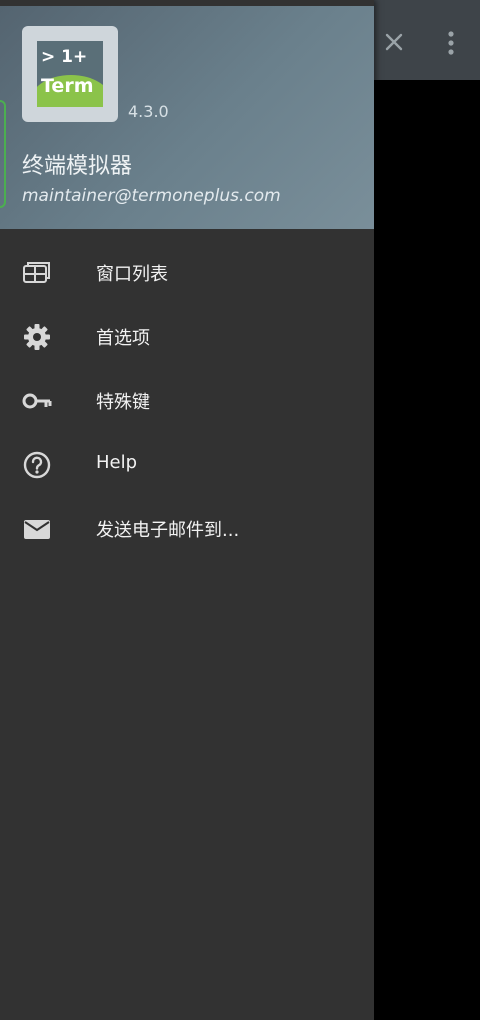 The width and height of the screenshot is (480, 1020). What do you see at coordinates (451, 43) in the screenshot?
I see `more-vert-icon` at bounding box center [451, 43].